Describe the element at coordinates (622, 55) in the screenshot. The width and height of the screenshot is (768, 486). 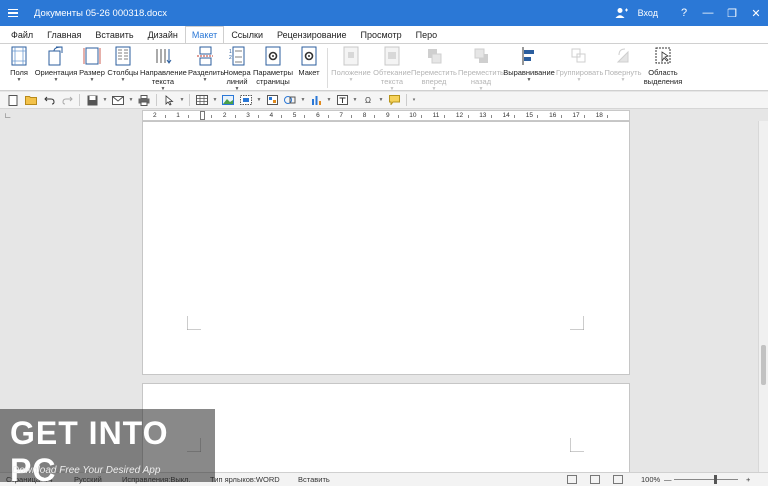
I see `rotate-icon` at that location.